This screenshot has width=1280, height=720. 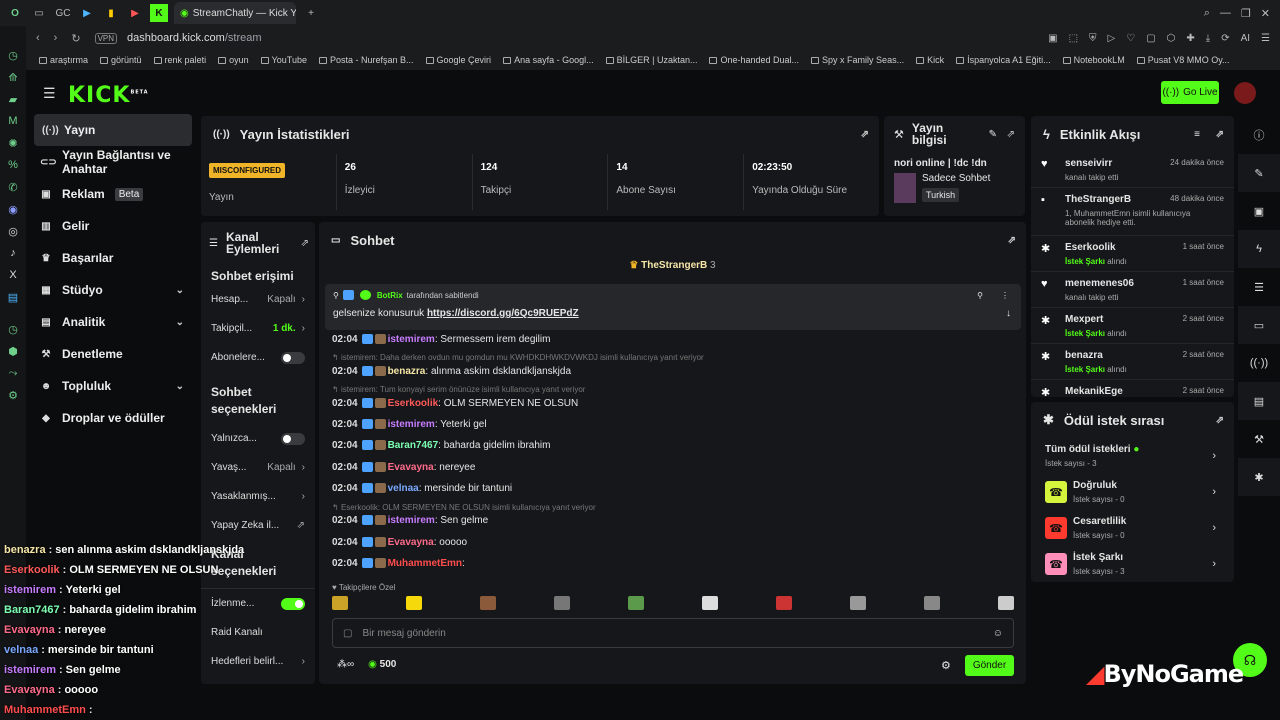 I want to click on gear-icon: ⚙, so click(x=946, y=665).